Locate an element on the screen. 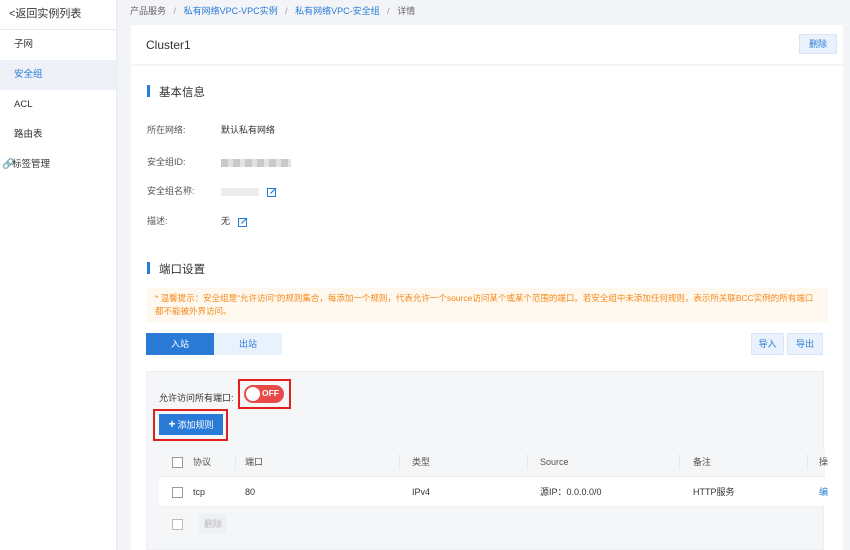 The width and height of the screenshot is (850, 550). add-rule-button: + 添加规则 is located at coordinates (191, 424).